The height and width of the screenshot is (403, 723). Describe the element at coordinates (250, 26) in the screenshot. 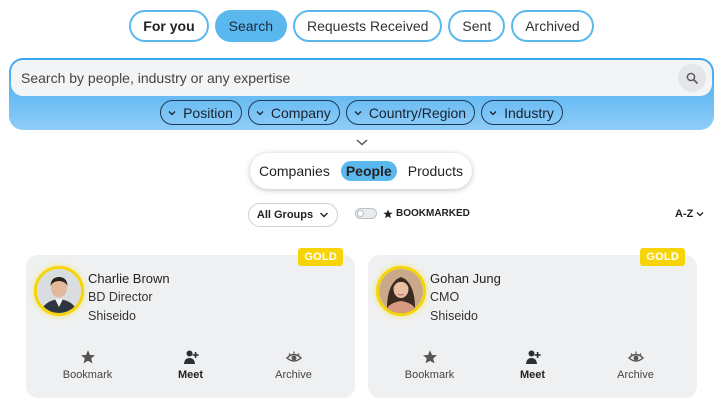

I see `tab-search: Search` at that location.